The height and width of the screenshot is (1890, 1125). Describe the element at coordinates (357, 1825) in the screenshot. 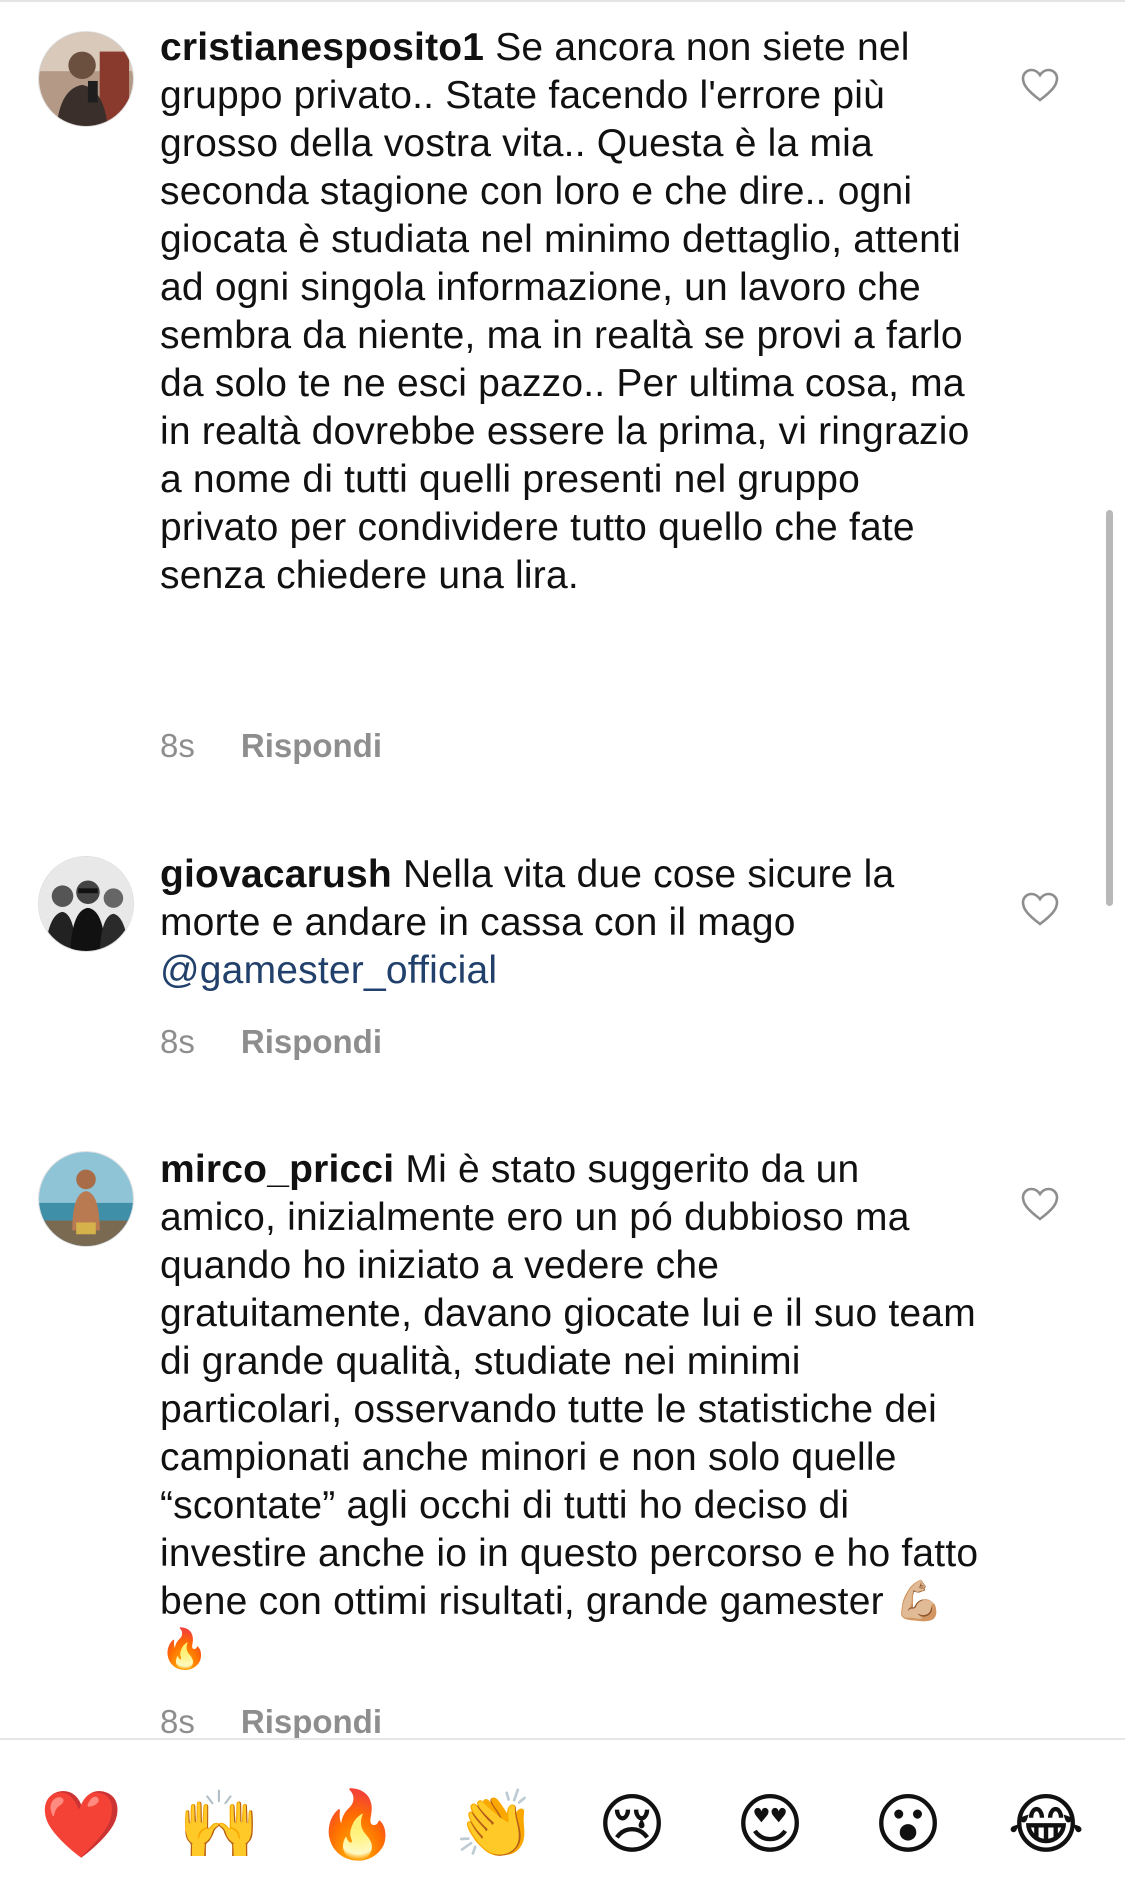

I see `fire-emoji-icon: 🔥` at that location.